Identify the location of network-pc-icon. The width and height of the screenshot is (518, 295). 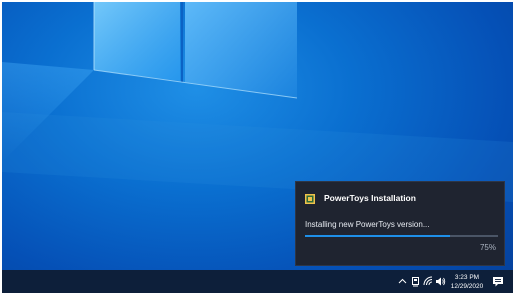
(415, 281).